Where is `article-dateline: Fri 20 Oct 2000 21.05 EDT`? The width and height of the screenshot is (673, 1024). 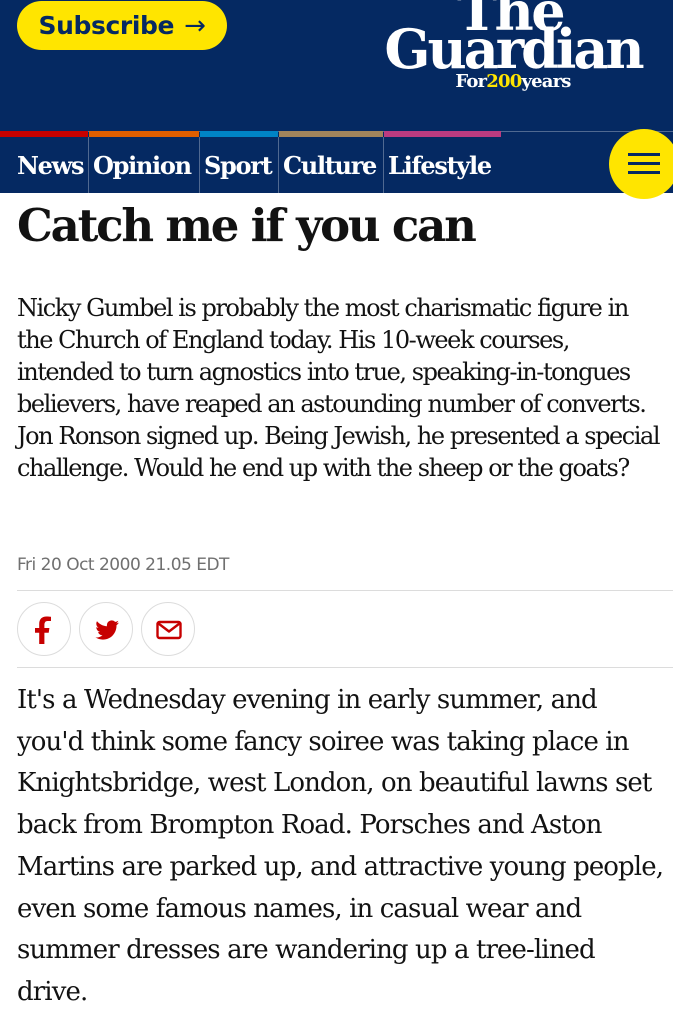 article-dateline: Fri 20 Oct 2000 21.05 EDT is located at coordinates (123, 565).